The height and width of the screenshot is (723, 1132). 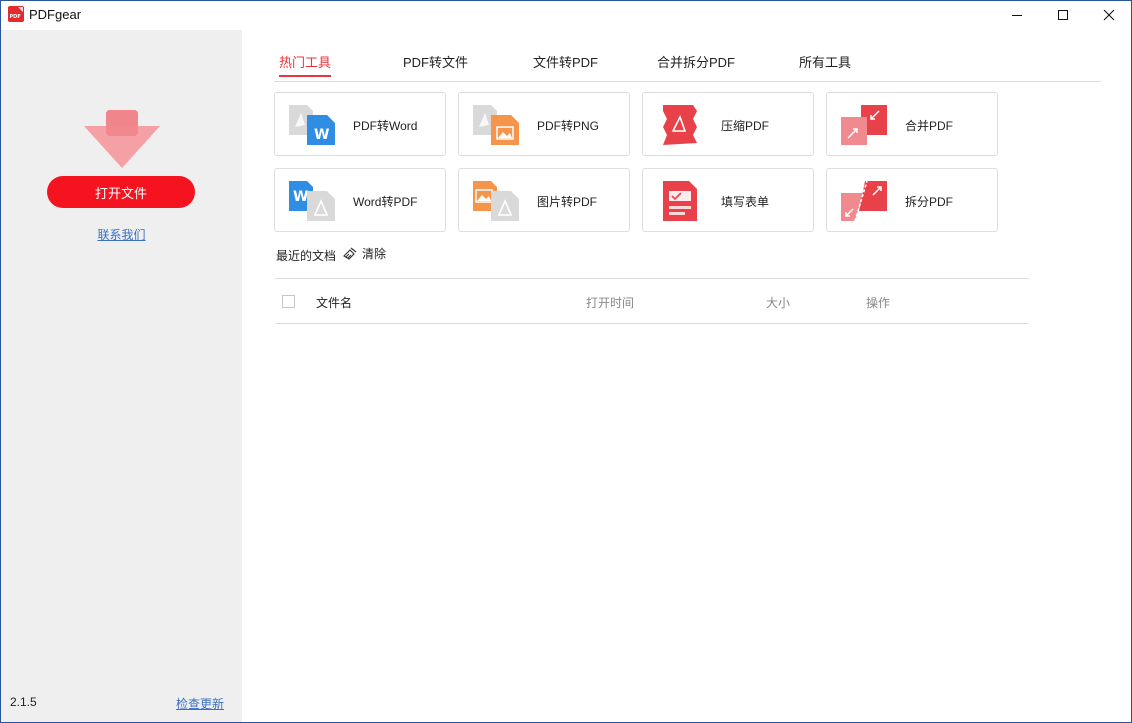 I want to click on select-all-checkbox, so click(x=288, y=301).